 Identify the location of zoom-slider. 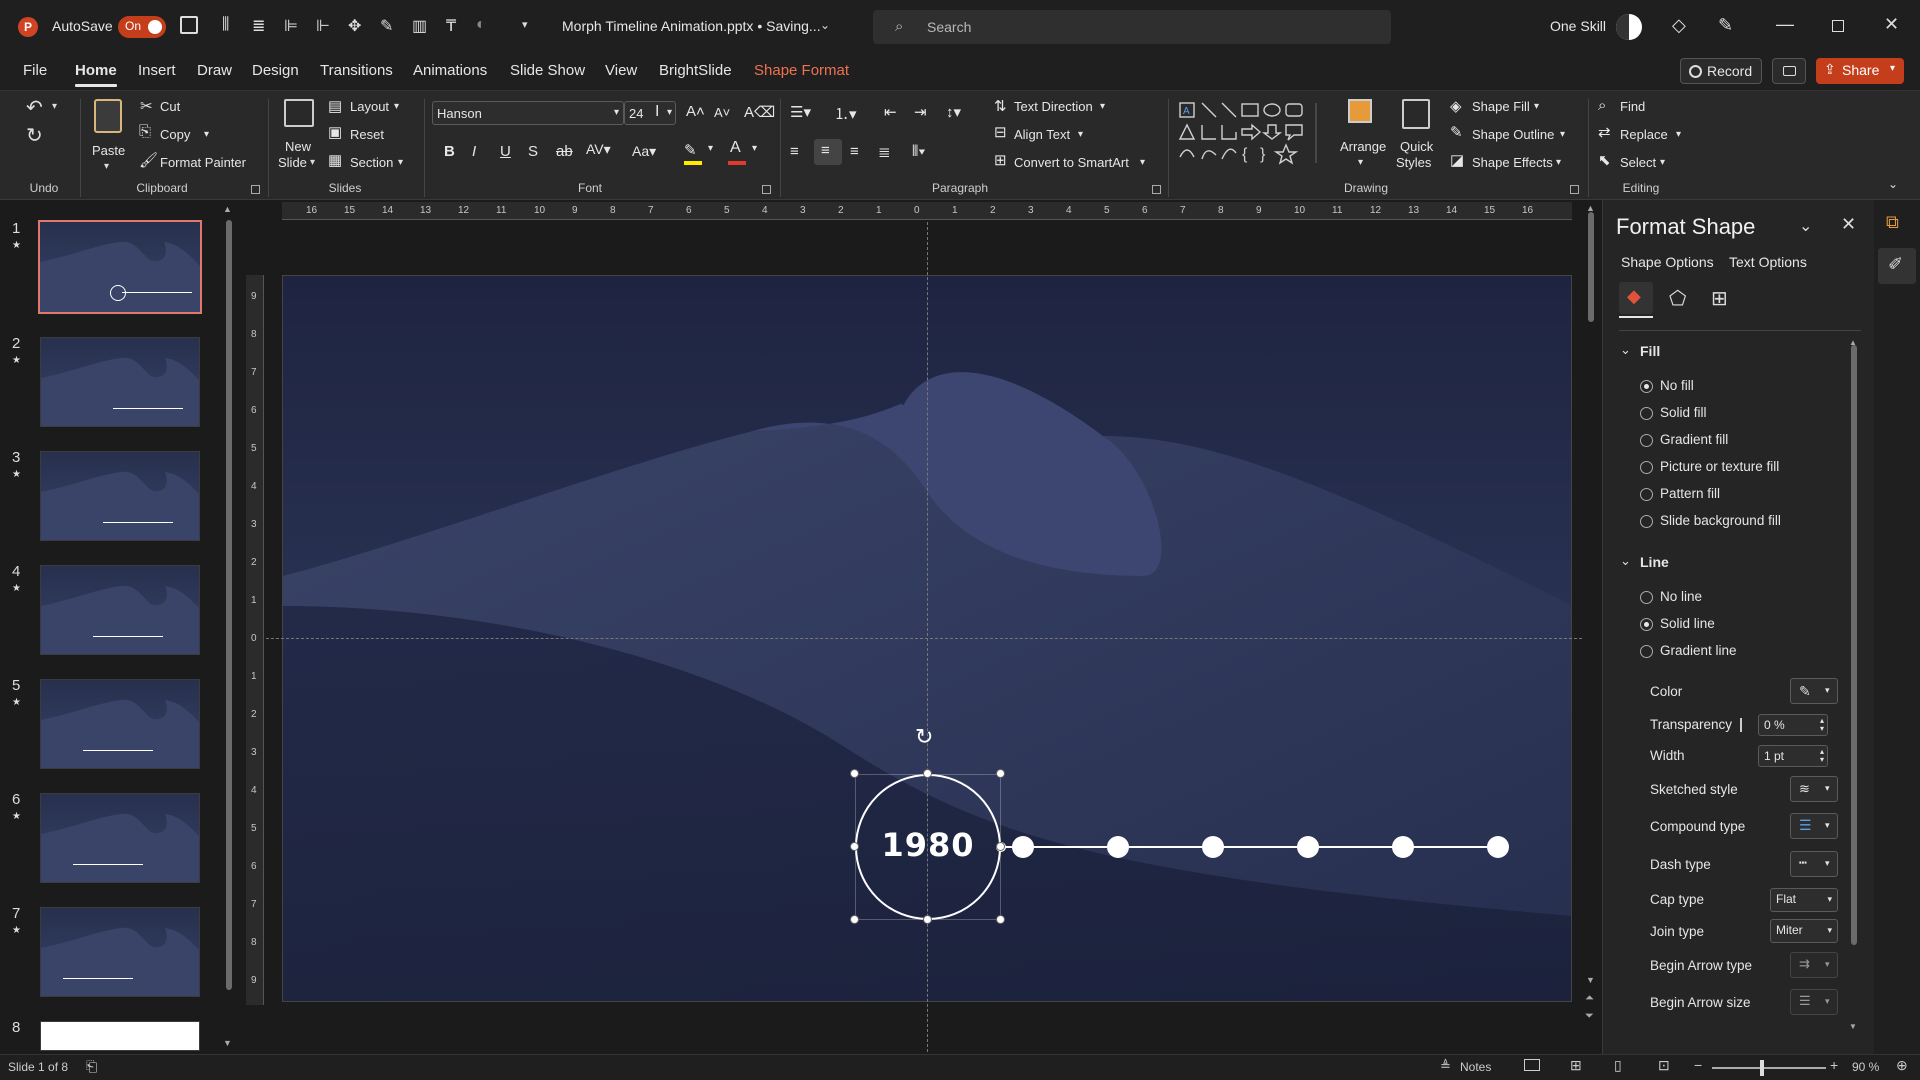
(1769, 1068).